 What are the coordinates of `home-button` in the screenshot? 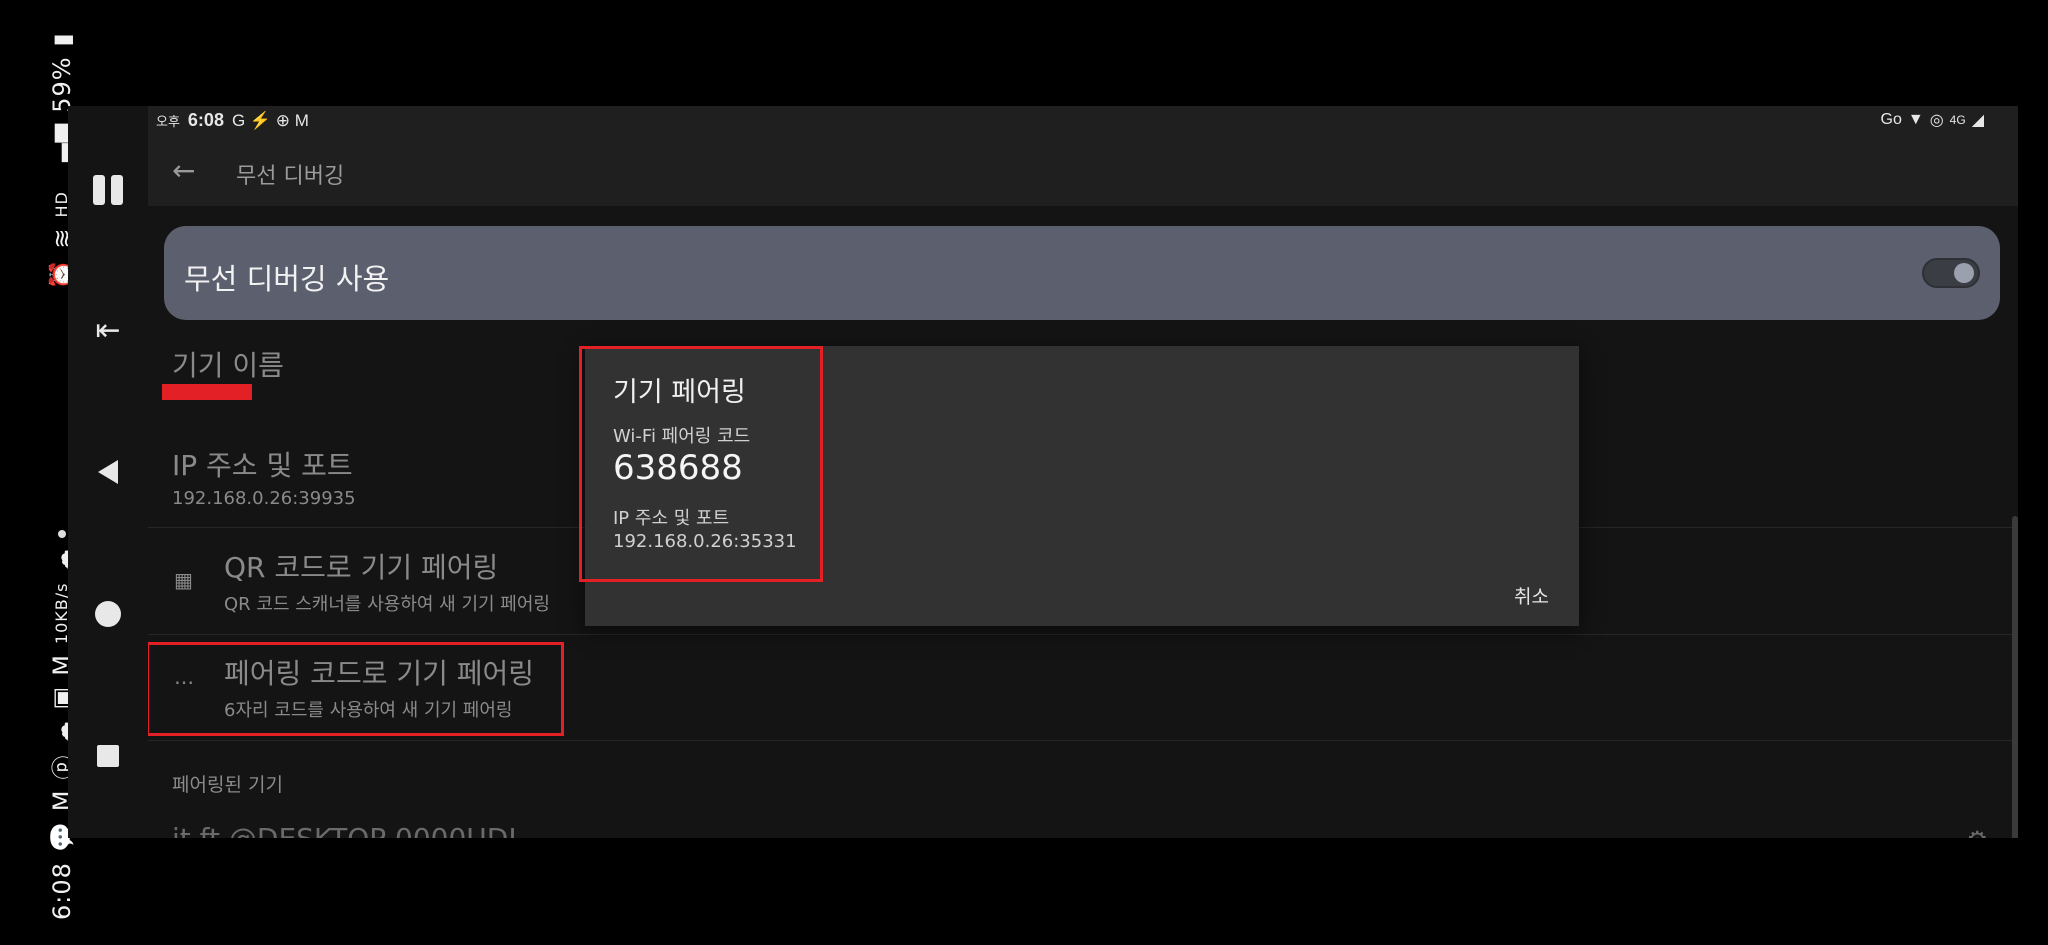 It's located at (108, 614).